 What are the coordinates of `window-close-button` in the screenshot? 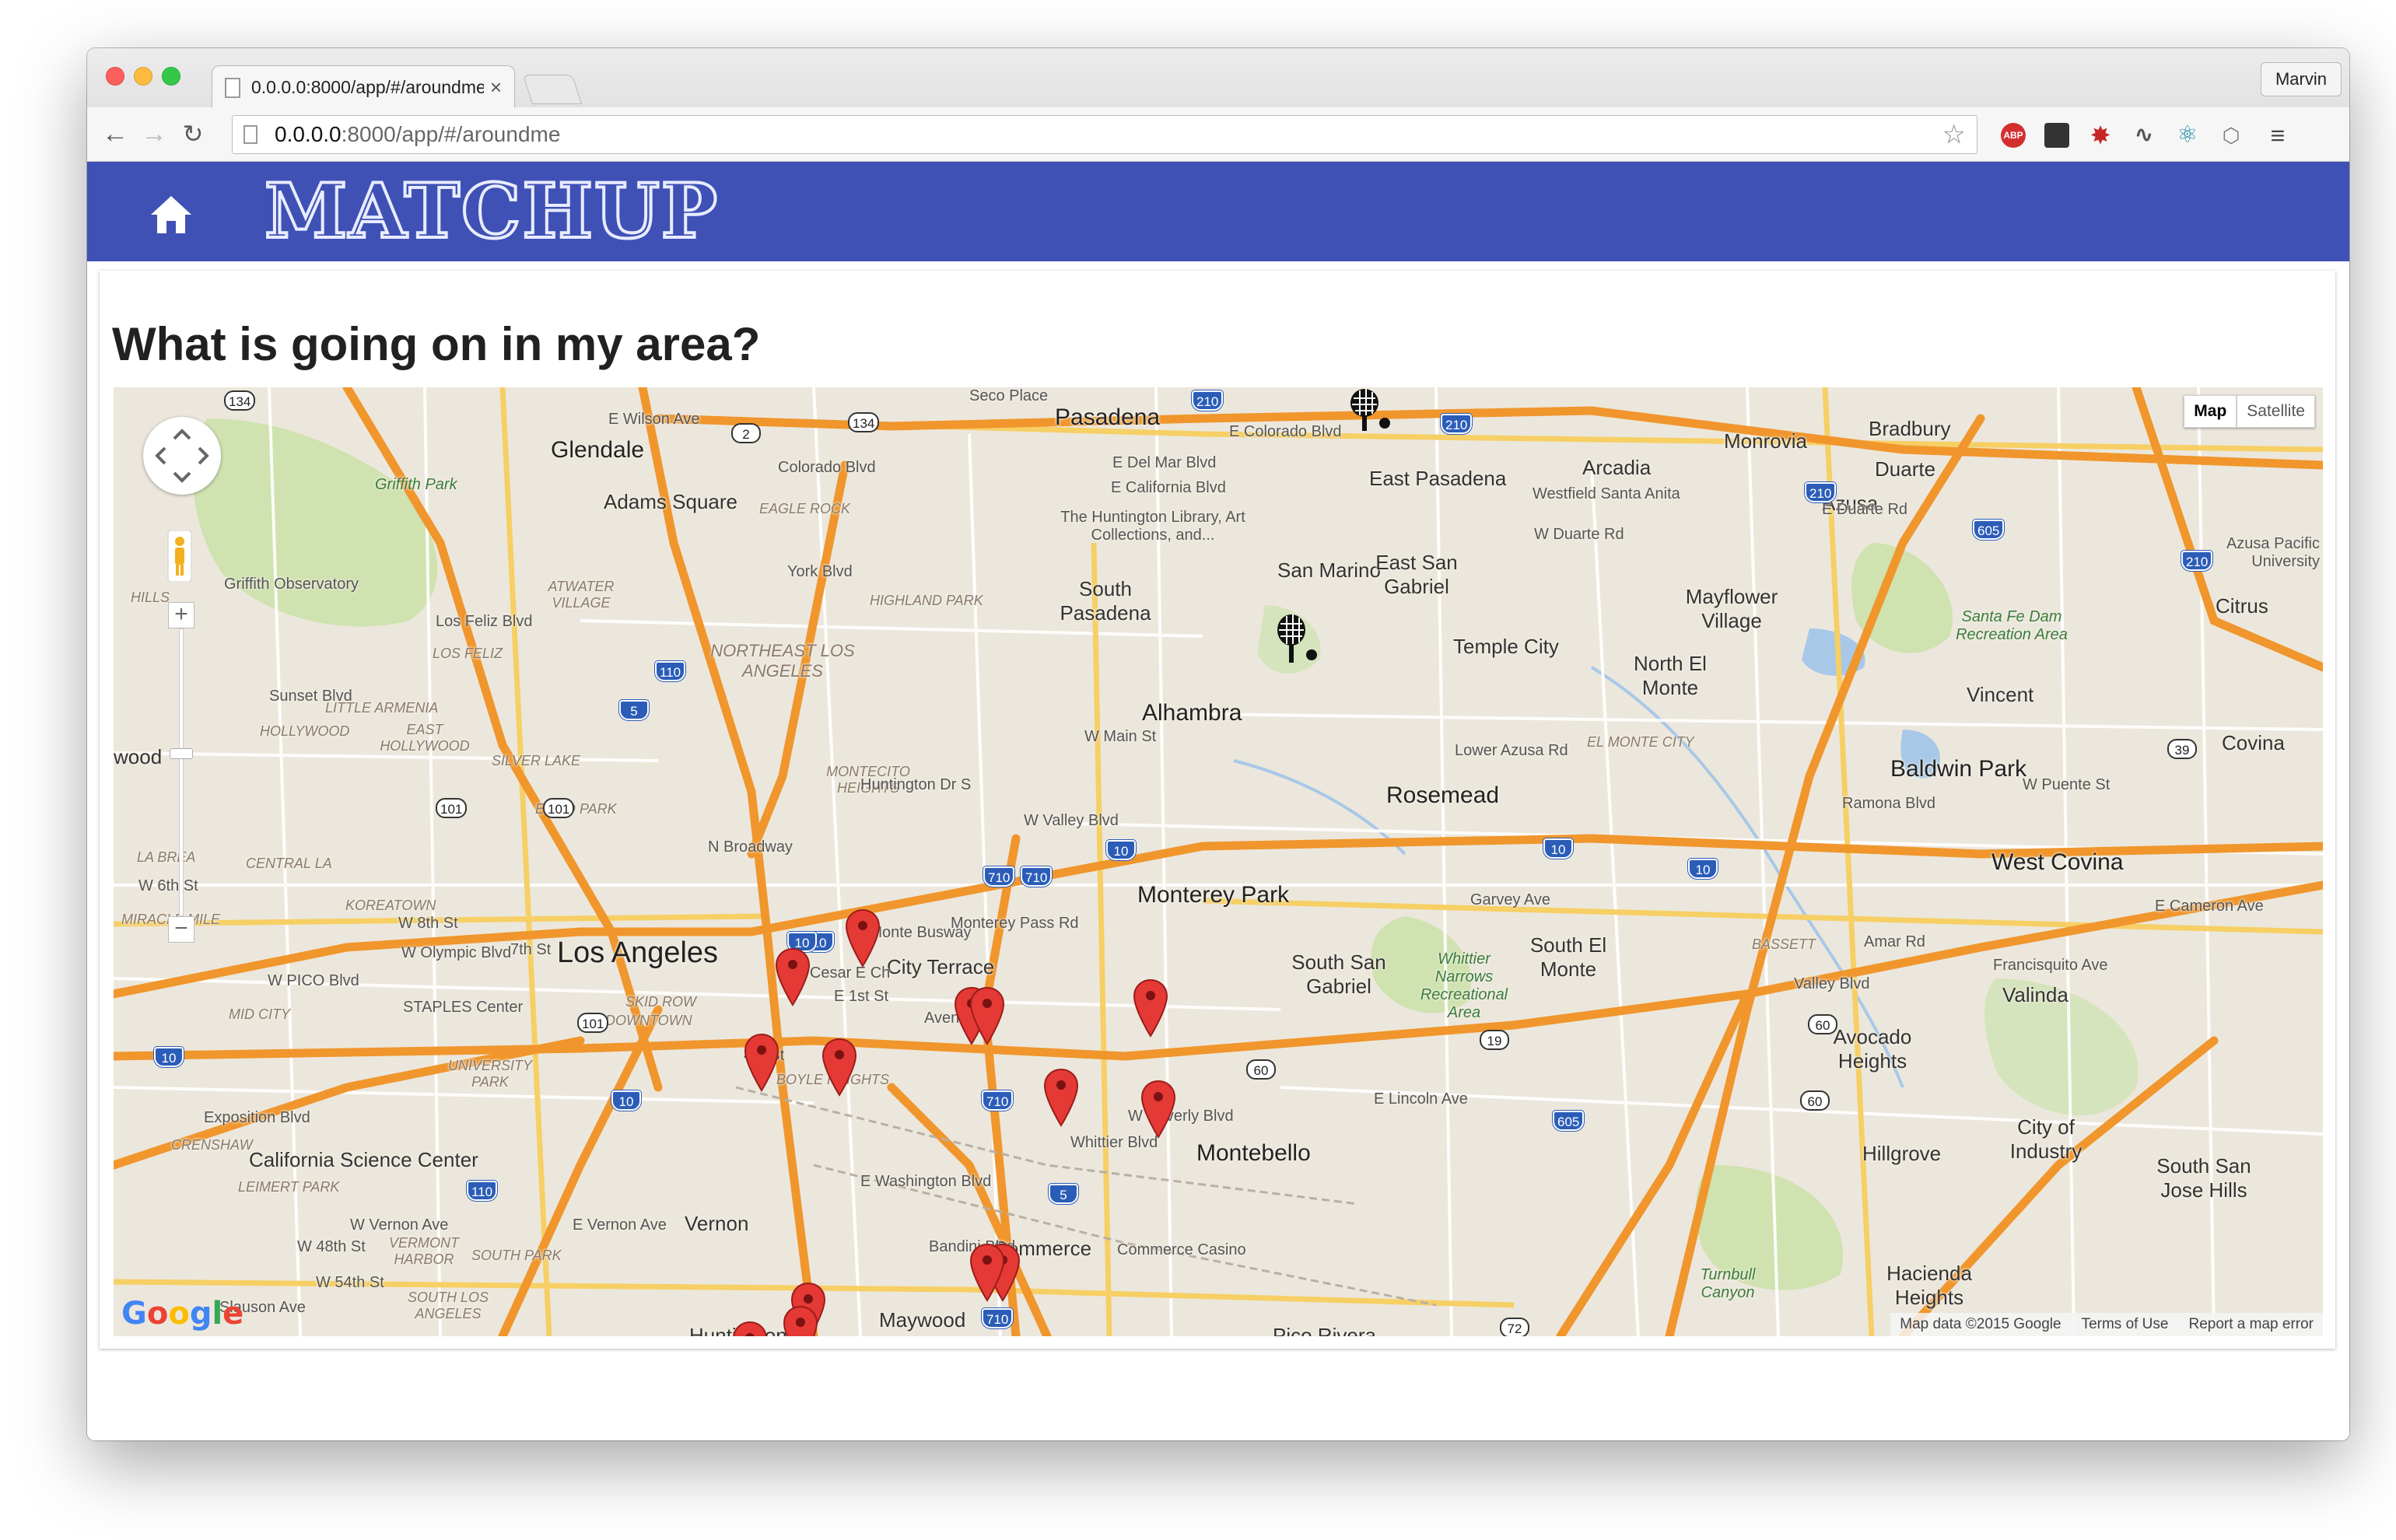 It's located at (115, 76).